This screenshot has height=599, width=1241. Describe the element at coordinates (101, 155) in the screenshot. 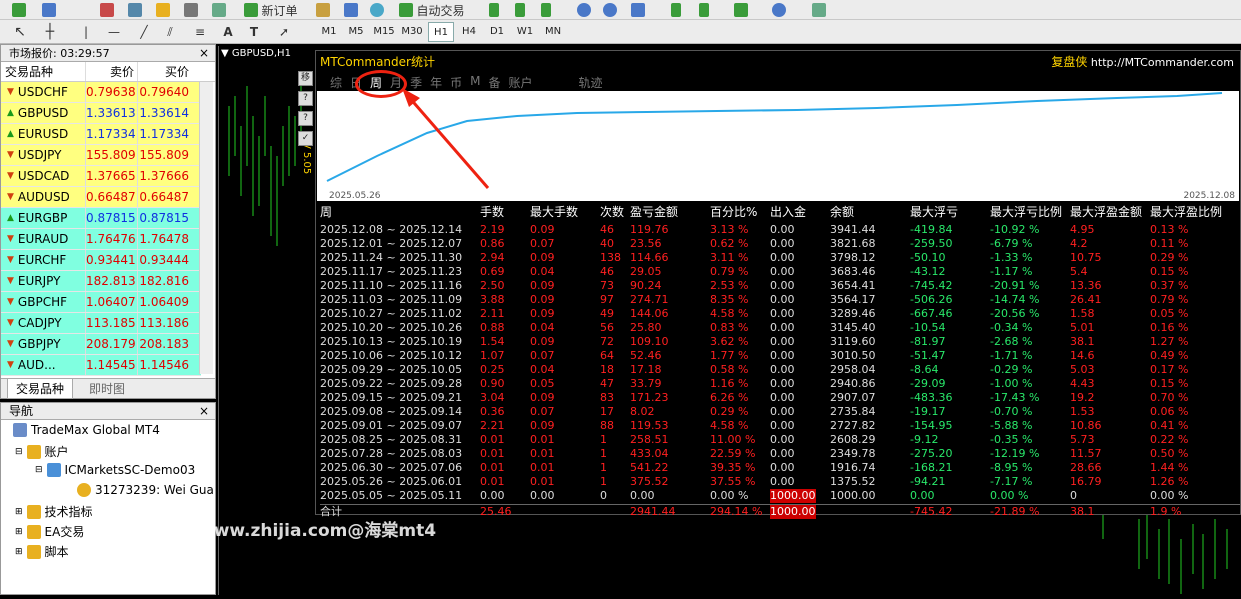

I see `quote-row: ▼ USDJPY 155.809 155.809` at that location.